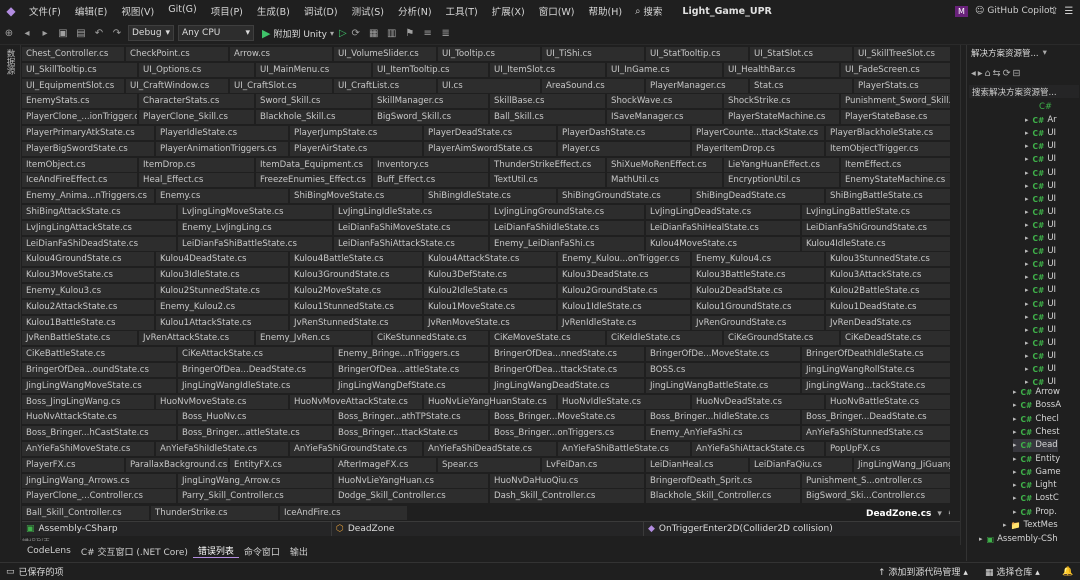  Describe the element at coordinates (624, 291) in the screenshot. I see `document-tab: Kulou2GroundState.cs` at that location.